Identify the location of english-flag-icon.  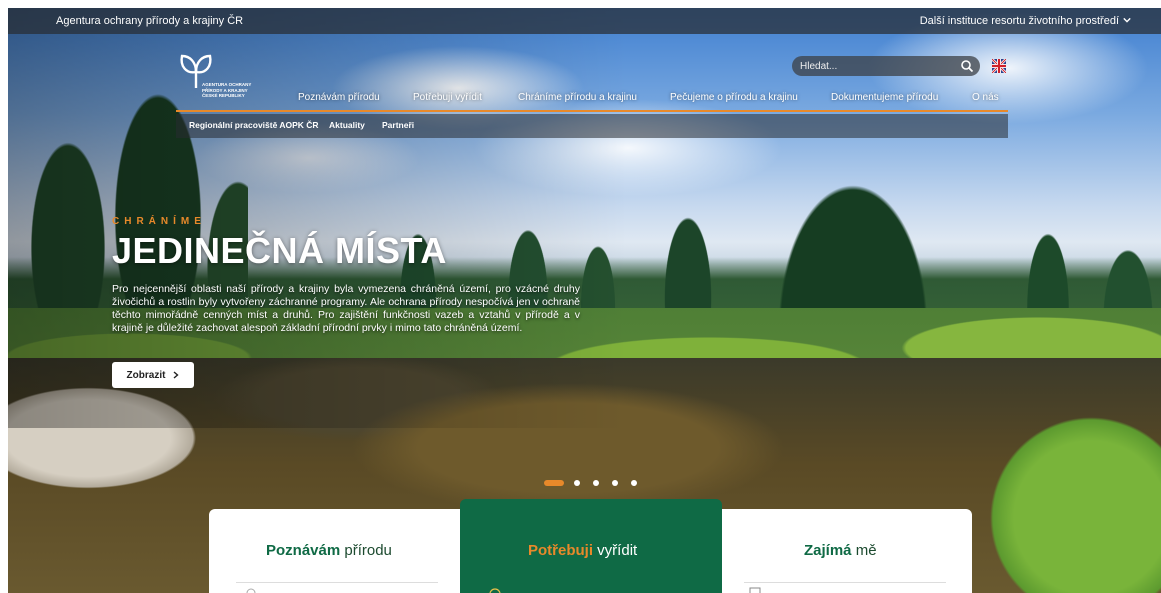
(999, 66).